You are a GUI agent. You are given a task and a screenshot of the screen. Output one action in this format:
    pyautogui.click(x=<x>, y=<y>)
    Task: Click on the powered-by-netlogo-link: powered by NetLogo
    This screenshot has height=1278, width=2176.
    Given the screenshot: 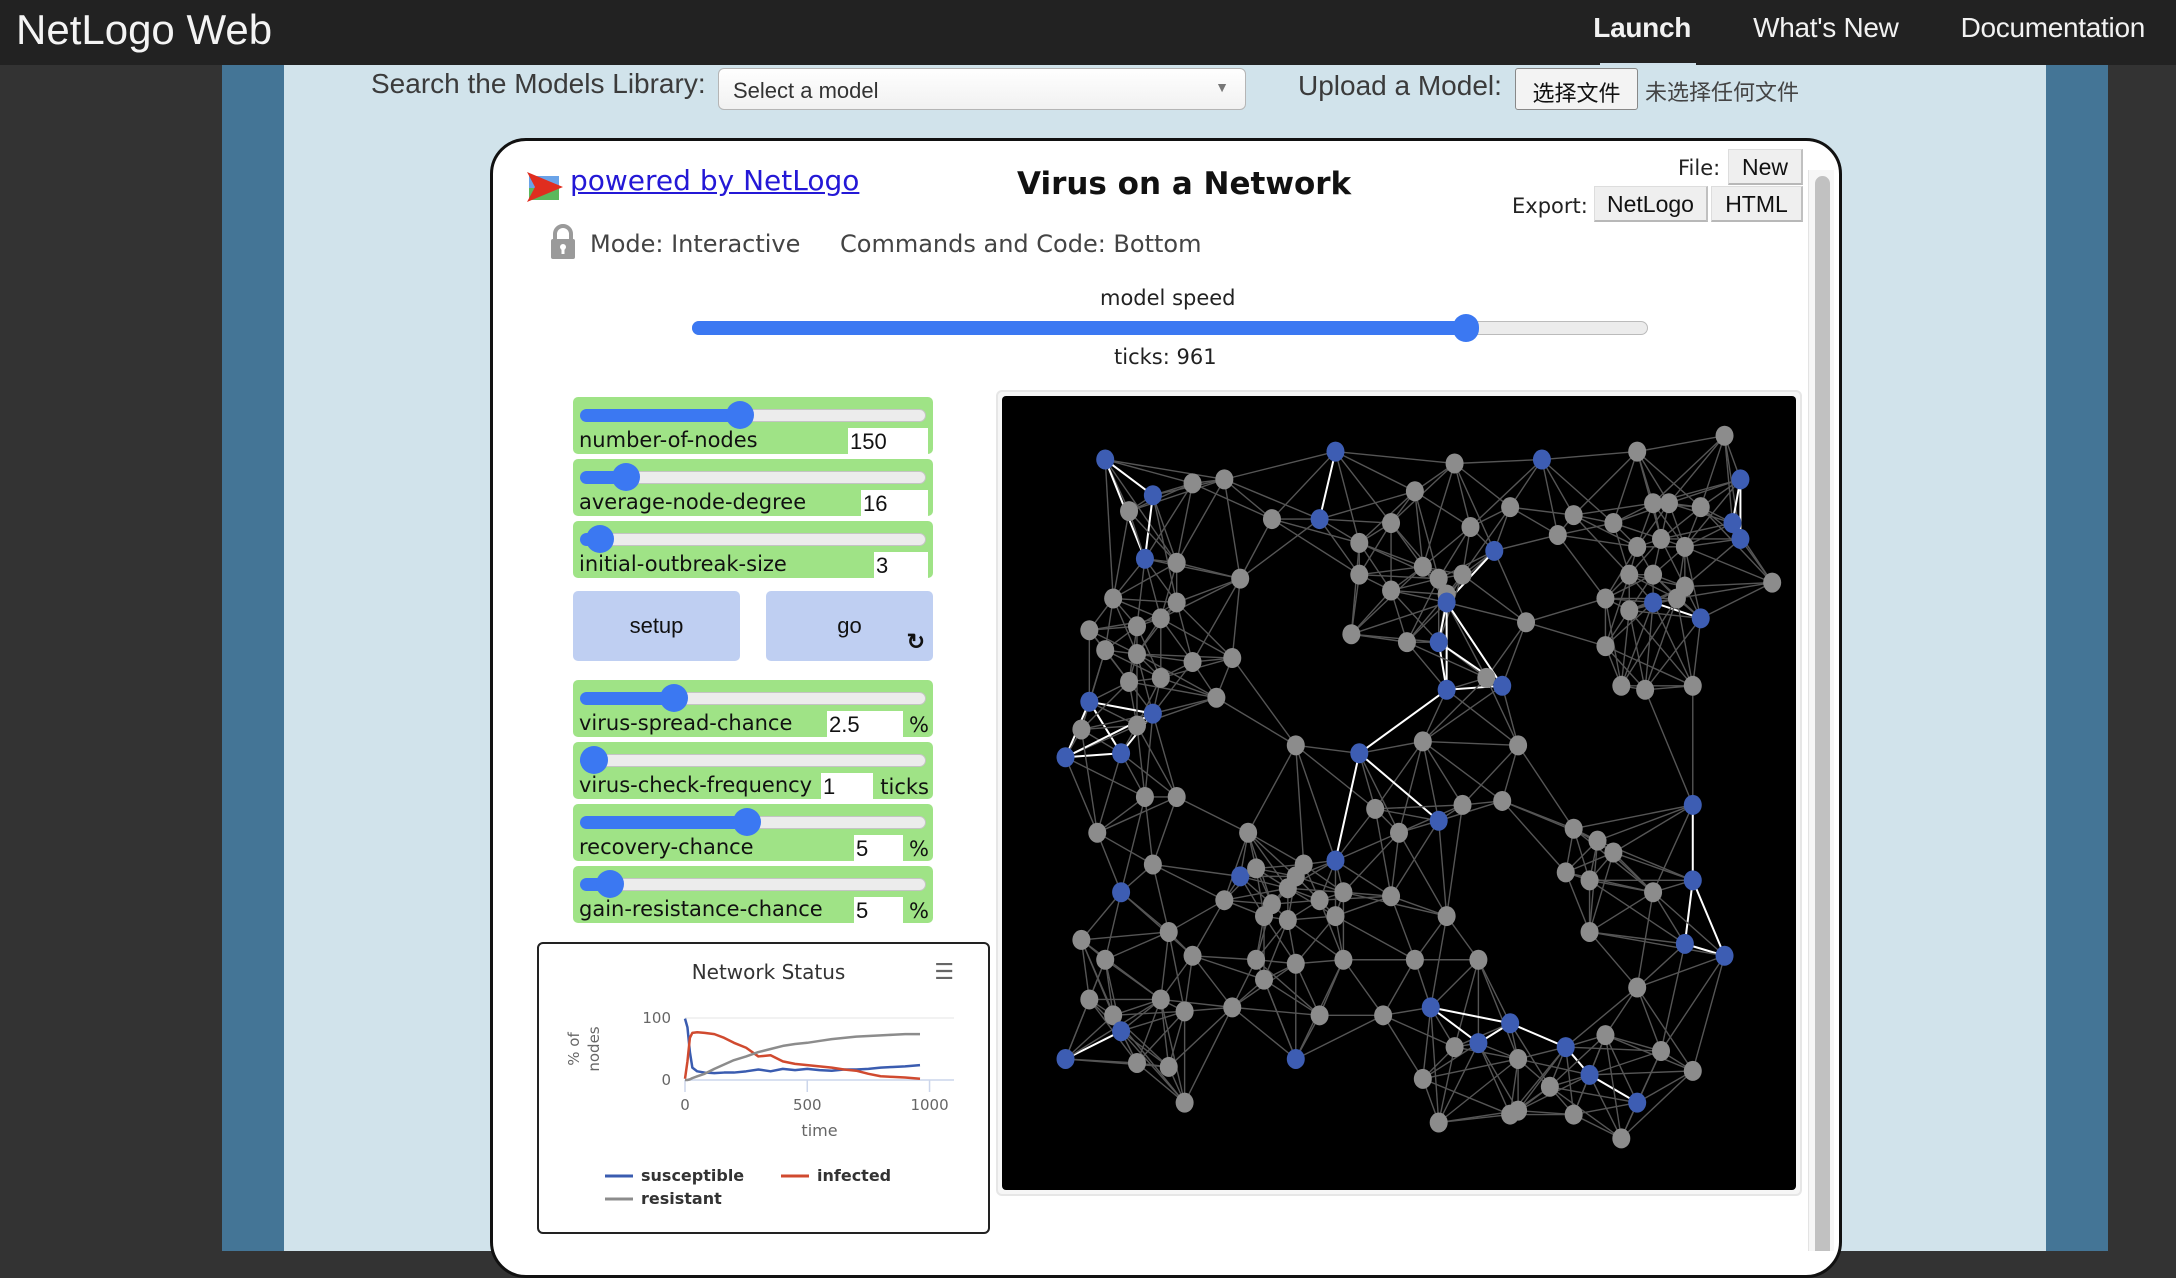 What is the action you would take?
    pyautogui.click(x=714, y=180)
    